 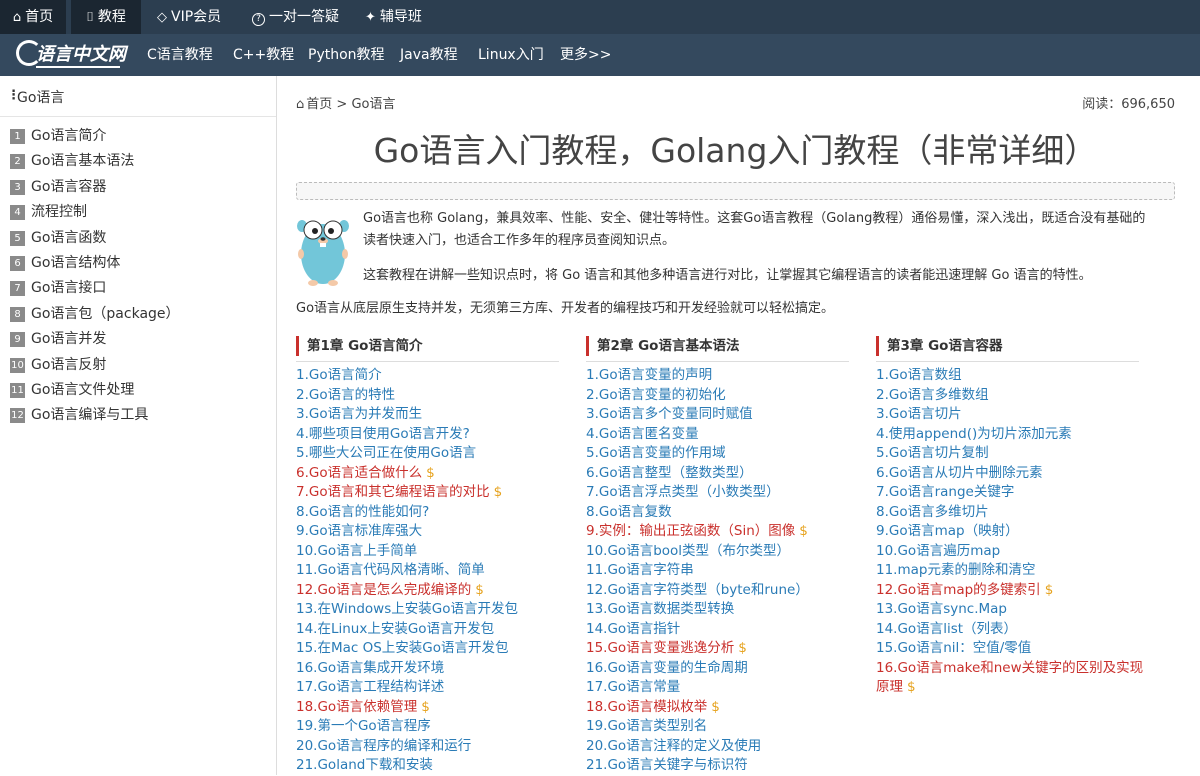 I want to click on chapter-link: 14.Go语言指针, so click(x=633, y=630).